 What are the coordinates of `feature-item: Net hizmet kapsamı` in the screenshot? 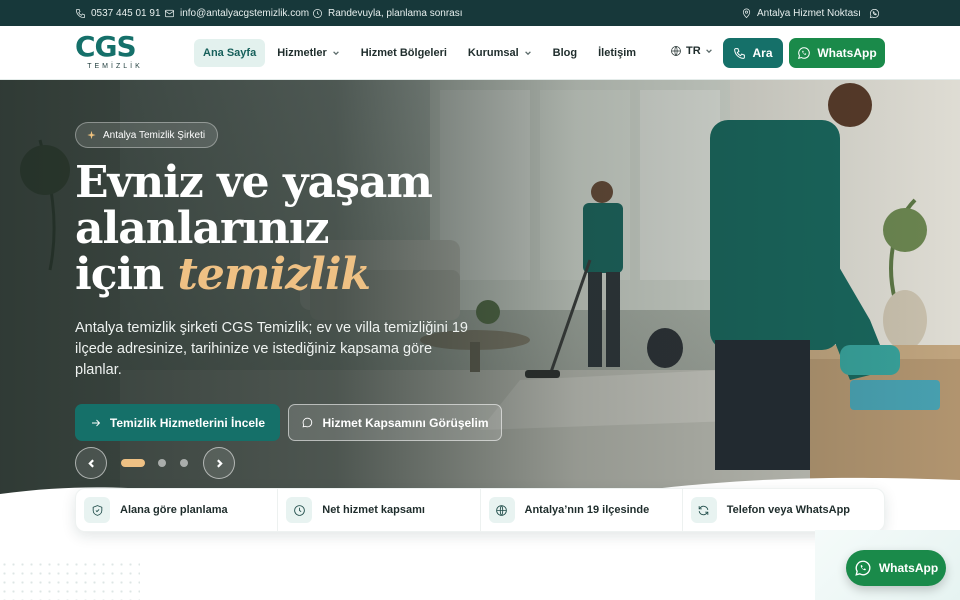 It's located at (379, 510).